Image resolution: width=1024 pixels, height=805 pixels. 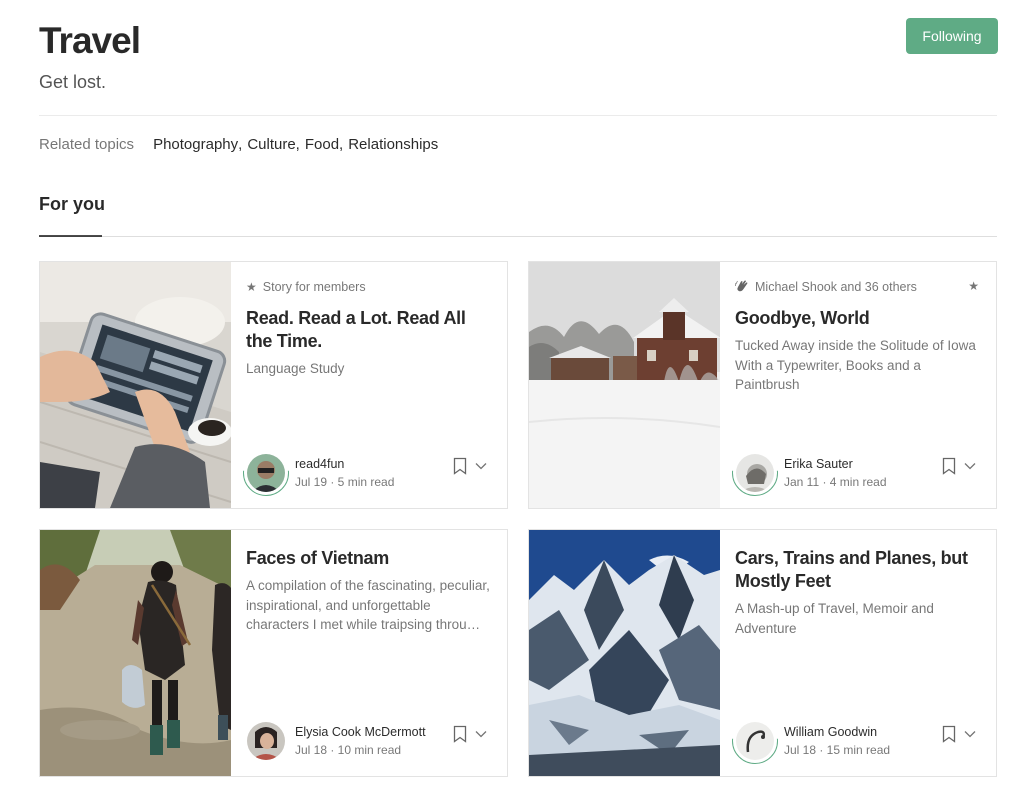 I want to click on story-image-mountains, so click(x=624, y=653).